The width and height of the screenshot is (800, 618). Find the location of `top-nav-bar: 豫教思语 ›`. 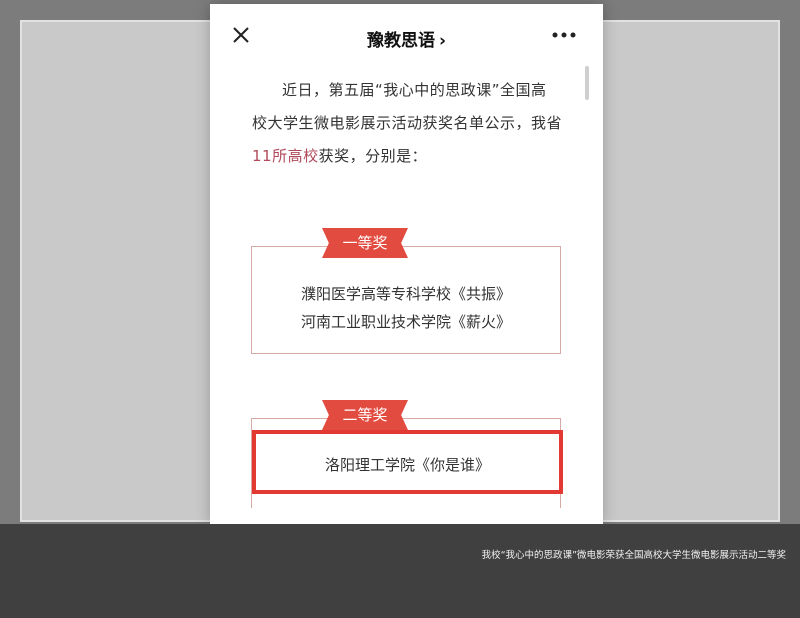

top-nav-bar: 豫教思语 › is located at coordinates (406, 34).